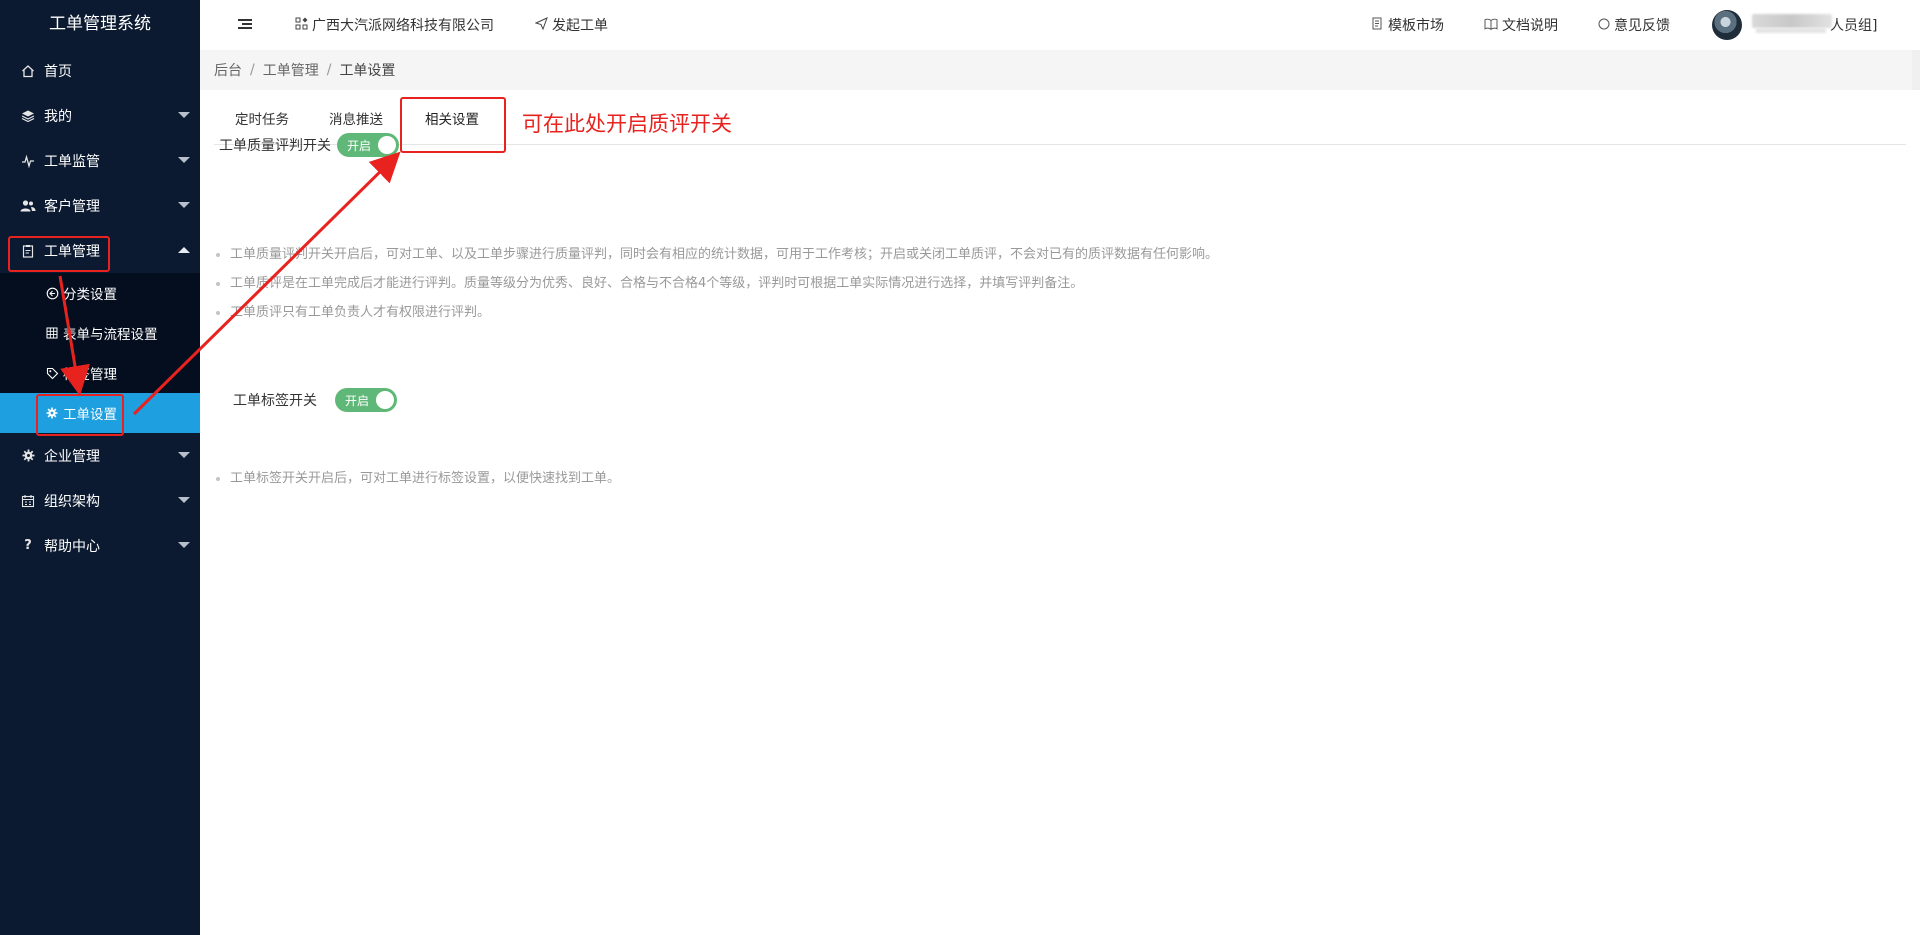  I want to click on breadcrumb-item: 后台, so click(228, 70).